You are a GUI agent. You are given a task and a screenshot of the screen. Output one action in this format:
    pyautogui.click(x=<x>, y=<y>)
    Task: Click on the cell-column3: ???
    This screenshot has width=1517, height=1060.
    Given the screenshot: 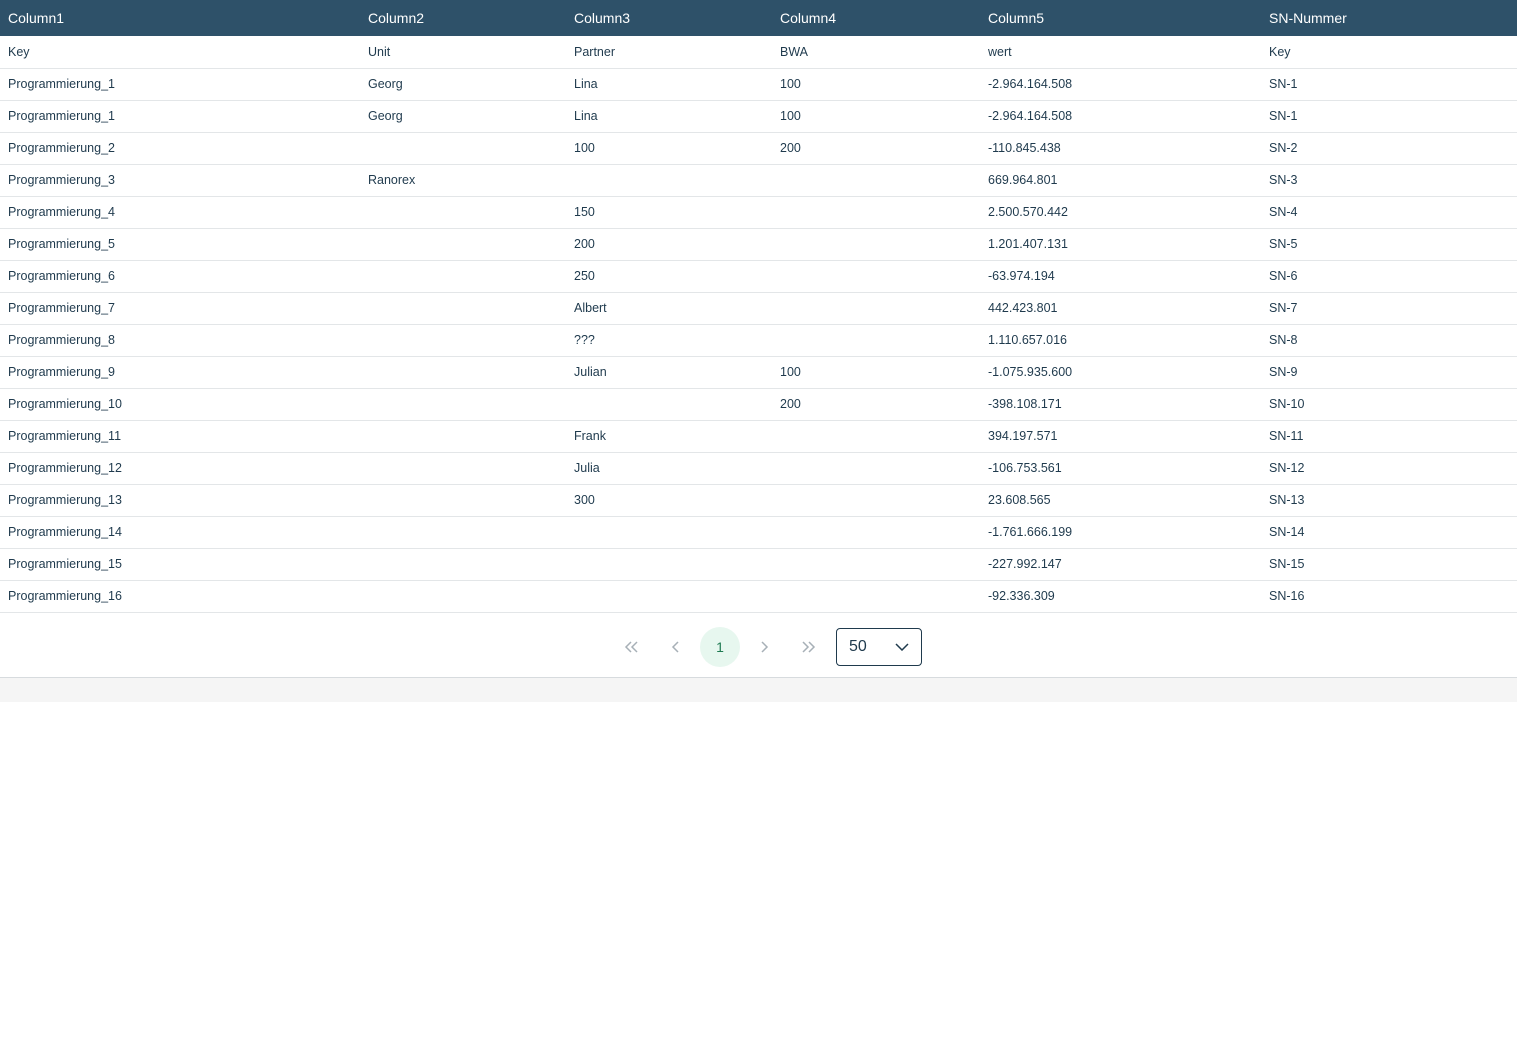 What is the action you would take?
    pyautogui.click(x=669, y=340)
    